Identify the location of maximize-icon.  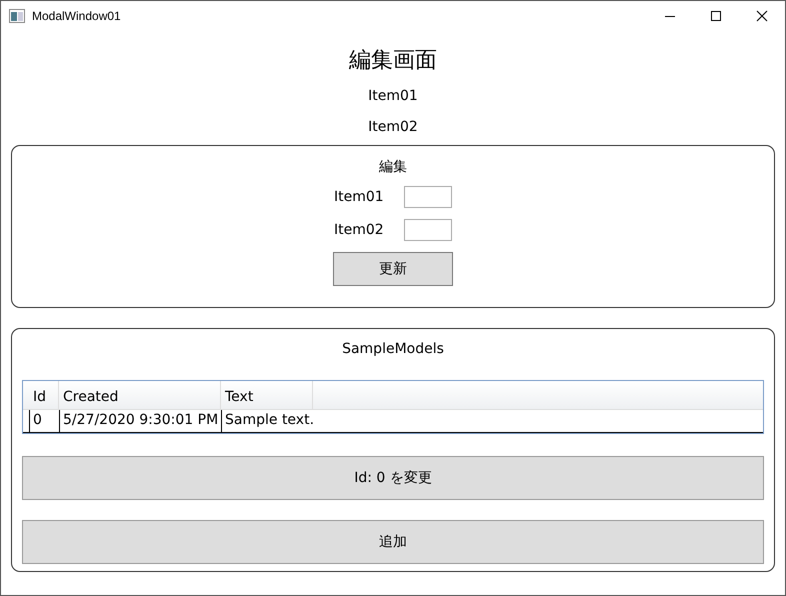
(716, 16).